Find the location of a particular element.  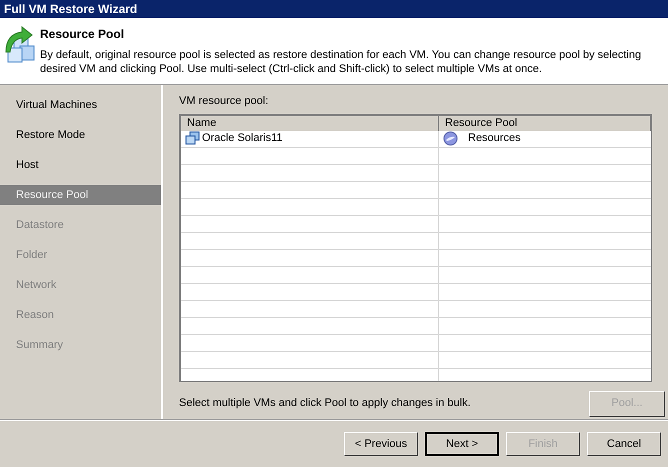

step-item: Host is located at coordinates (80, 165).